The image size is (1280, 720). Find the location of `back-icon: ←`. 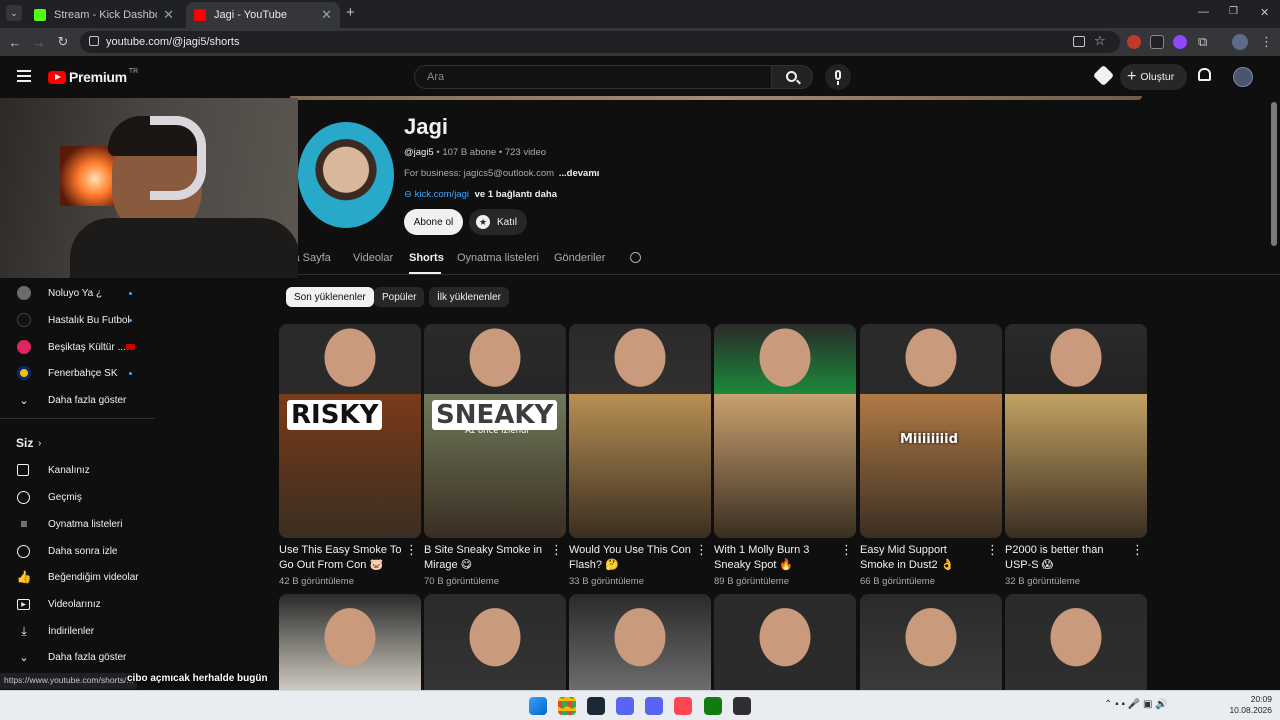

back-icon: ← is located at coordinates (15, 42).